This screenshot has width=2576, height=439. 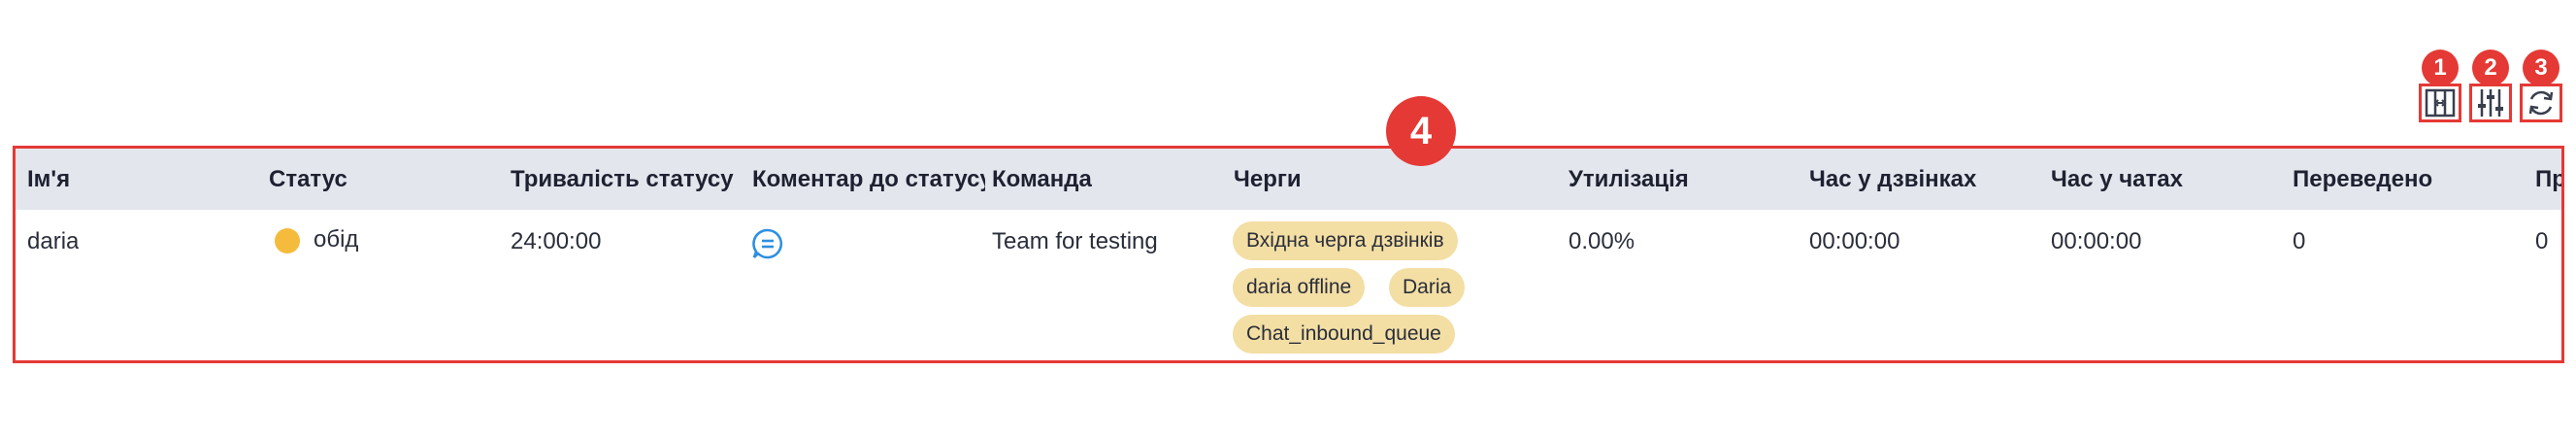 I want to click on queue-chip: Daria, so click(x=1427, y=288).